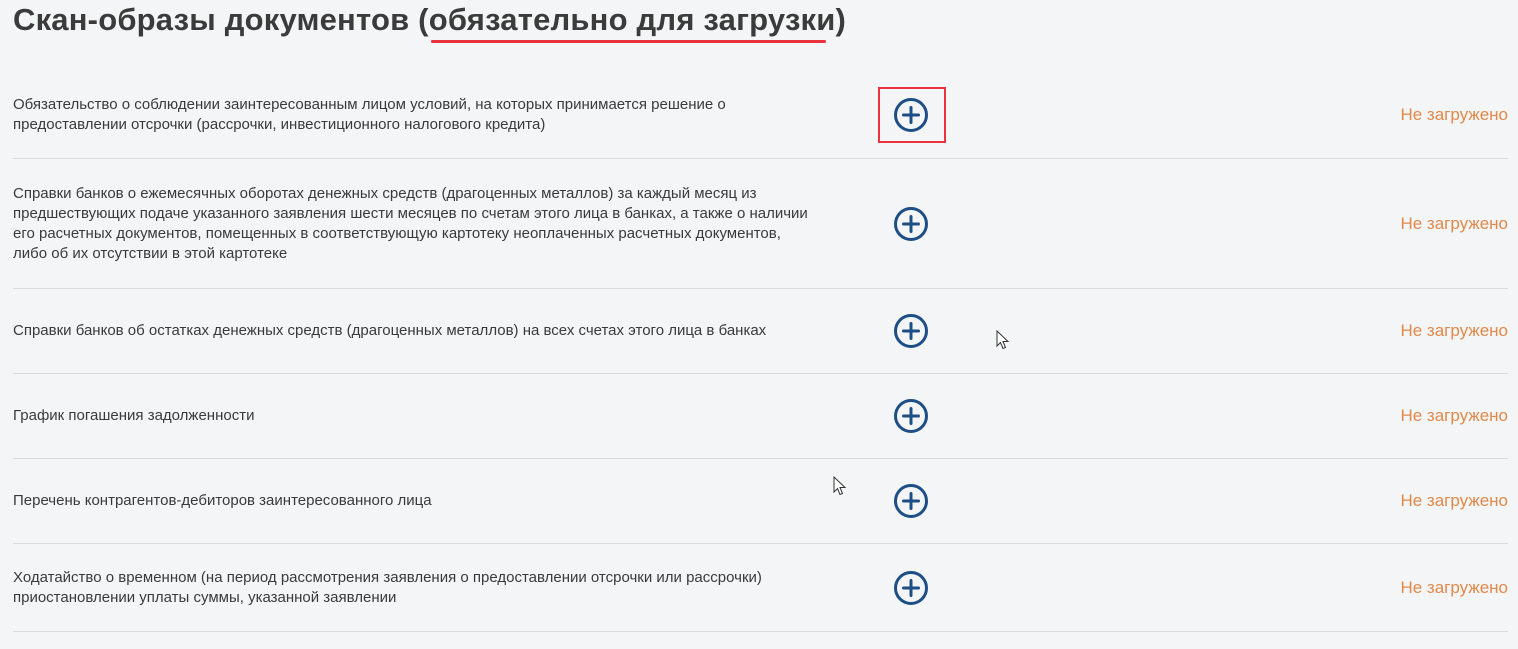  Describe the element at coordinates (216, 19) in the screenshot. I see `page-title-main: Скан-образы документов` at that location.